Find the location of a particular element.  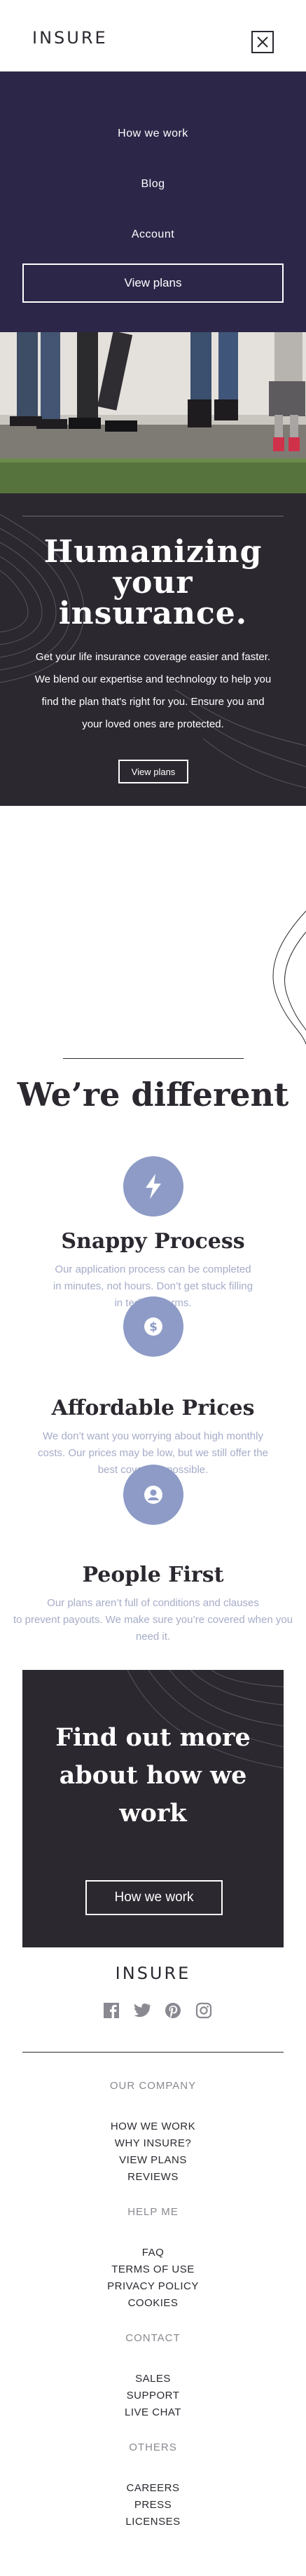

footer-link-press: PRESS is located at coordinates (153, 2505).